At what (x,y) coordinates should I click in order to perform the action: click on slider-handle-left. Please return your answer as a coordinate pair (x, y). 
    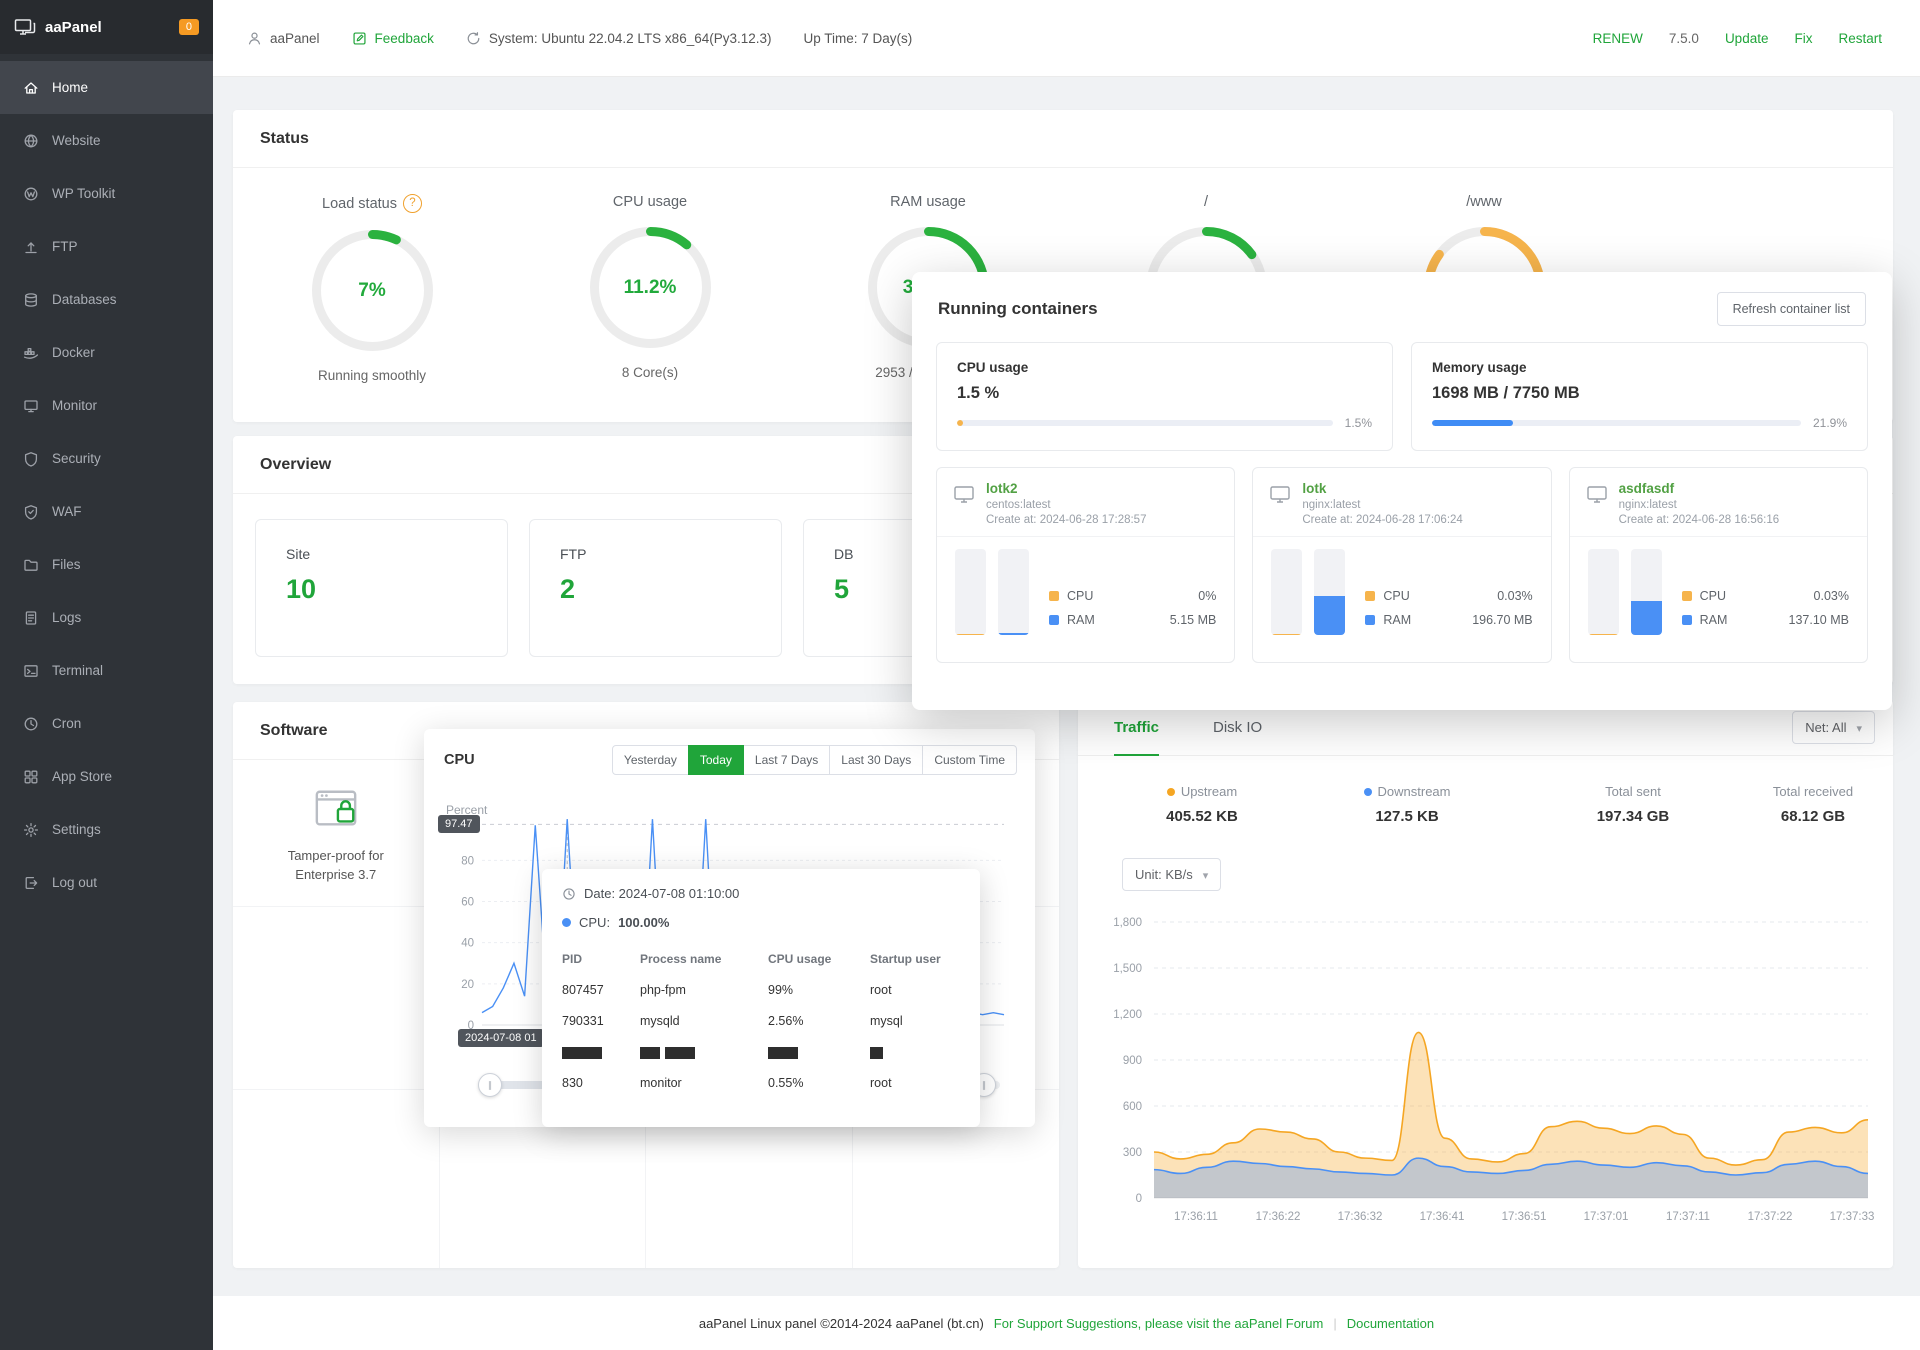
    Looking at the image, I should click on (490, 1085).